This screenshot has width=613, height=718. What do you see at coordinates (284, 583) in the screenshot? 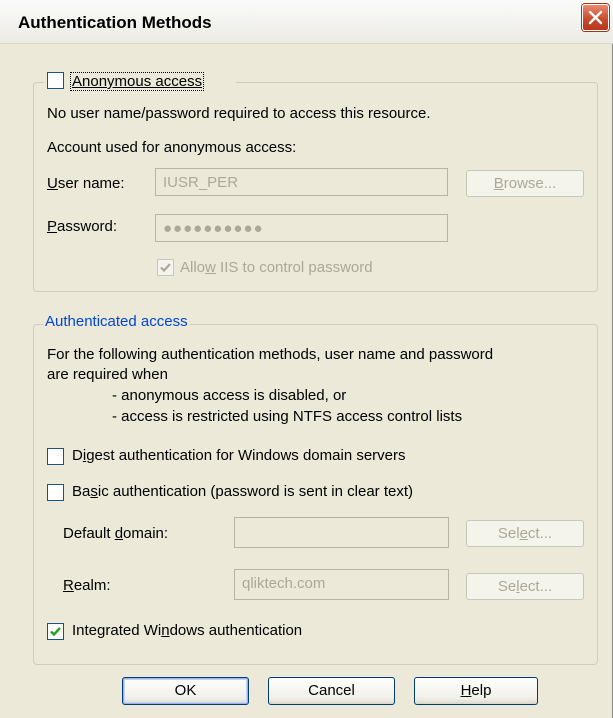
I see `realm-value: qliktech.com` at bounding box center [284, 583].